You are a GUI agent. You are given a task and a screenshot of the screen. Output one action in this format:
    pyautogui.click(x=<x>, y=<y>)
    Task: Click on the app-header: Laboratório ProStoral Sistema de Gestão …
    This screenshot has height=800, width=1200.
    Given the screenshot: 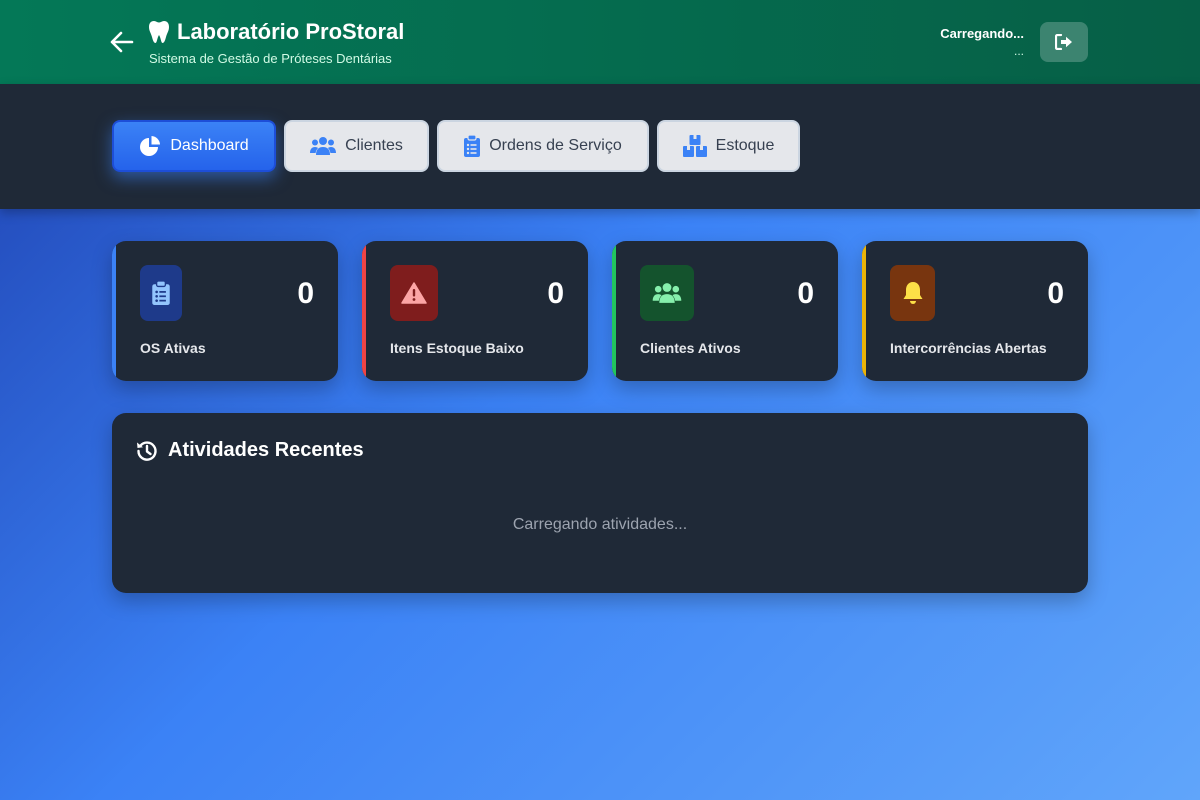 What is the action you would take?
    pyautogui.click(x=600, y=42)
    